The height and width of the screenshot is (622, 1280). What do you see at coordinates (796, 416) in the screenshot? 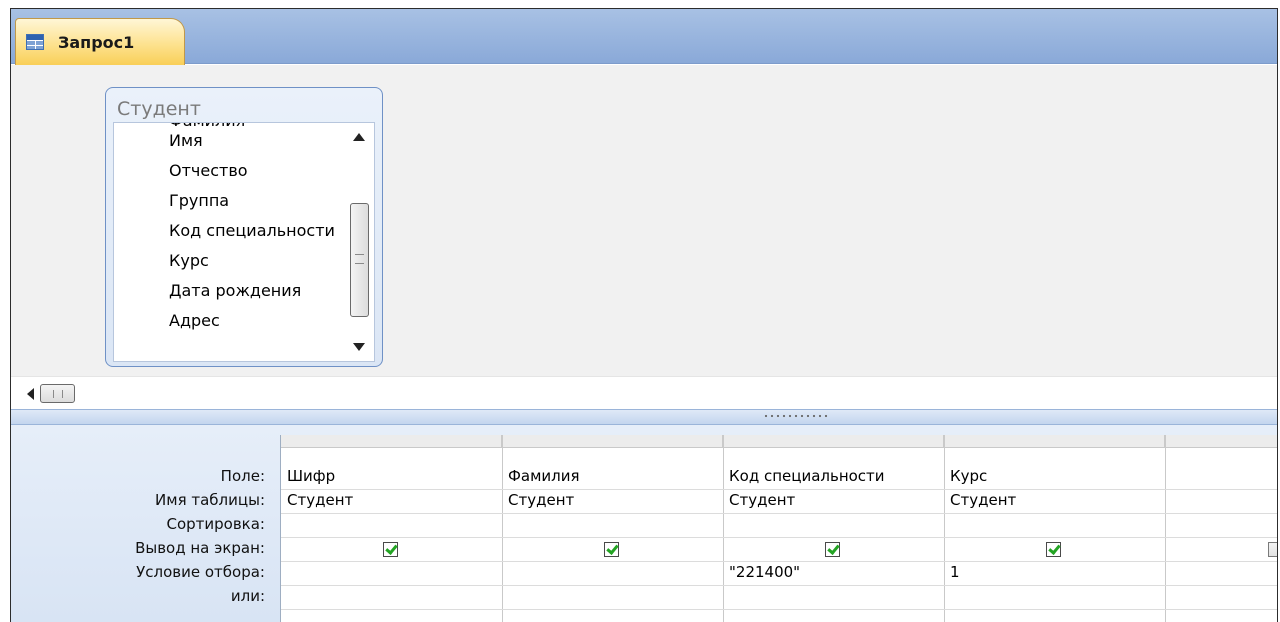
I see `splitter-grip-icon` at bounding box center [796, 416].